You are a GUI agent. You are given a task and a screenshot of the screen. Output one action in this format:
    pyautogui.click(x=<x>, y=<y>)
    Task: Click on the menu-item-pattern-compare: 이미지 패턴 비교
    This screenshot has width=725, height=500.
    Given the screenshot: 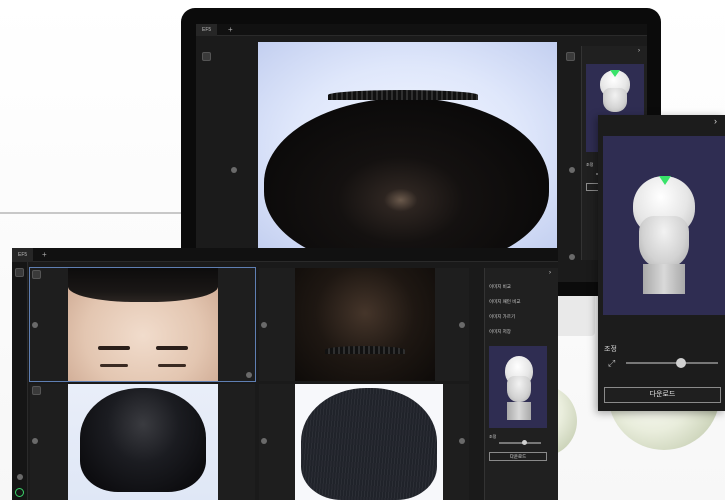 What is the action you would take?
    pyautogui.click(x=504, y=302)
    